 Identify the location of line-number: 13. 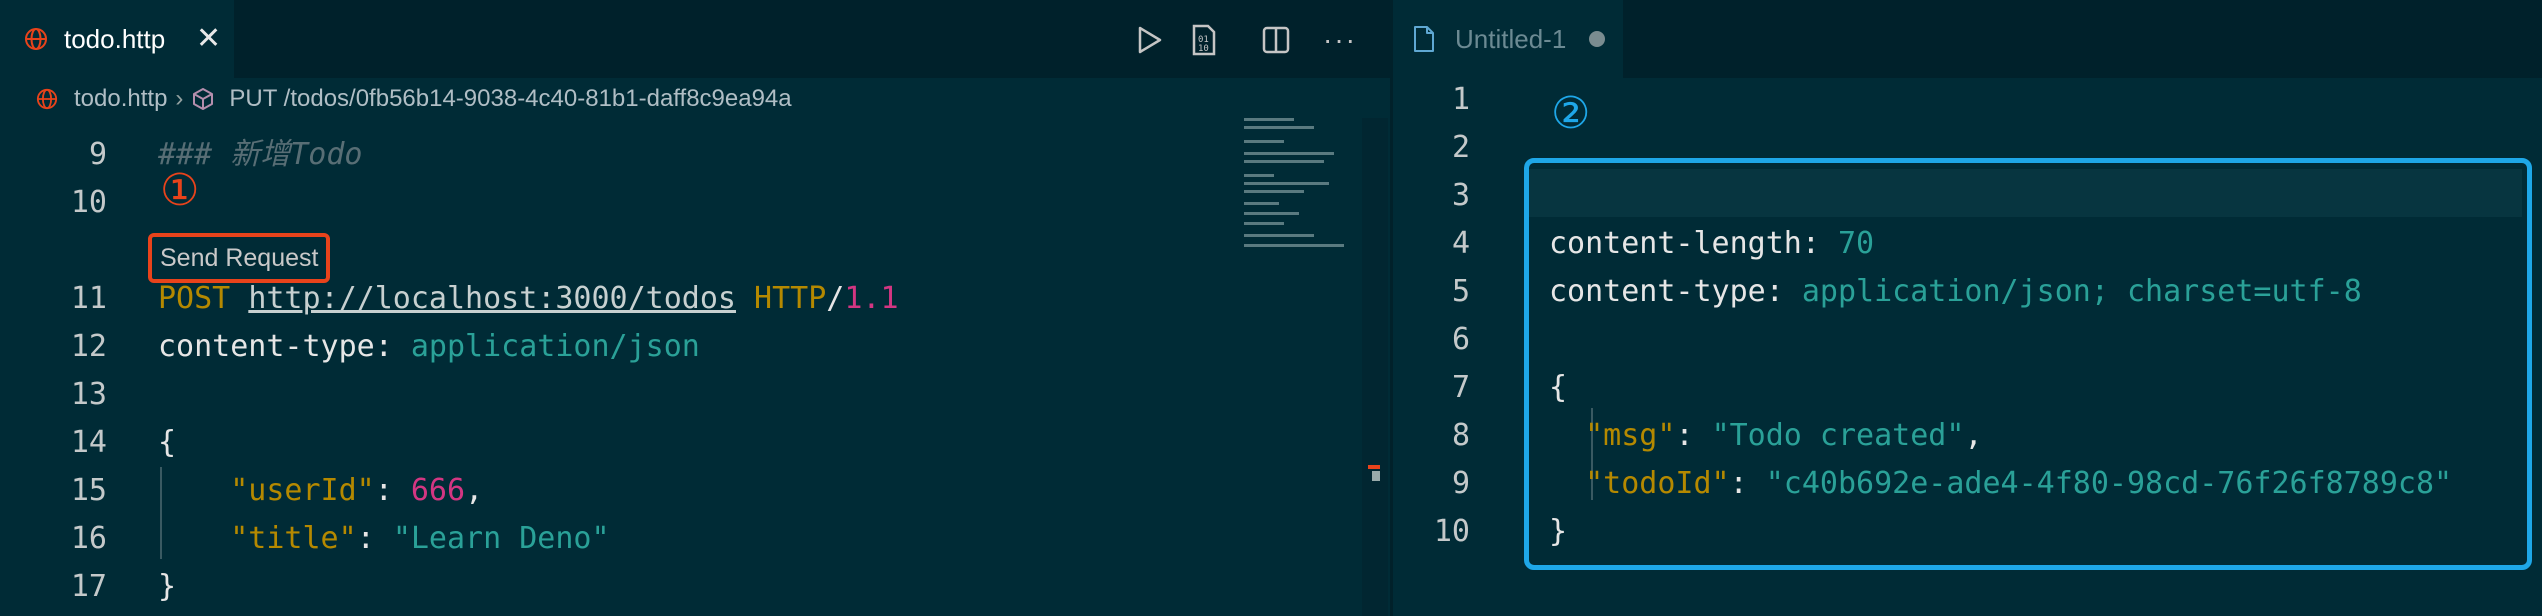
(88, 394).